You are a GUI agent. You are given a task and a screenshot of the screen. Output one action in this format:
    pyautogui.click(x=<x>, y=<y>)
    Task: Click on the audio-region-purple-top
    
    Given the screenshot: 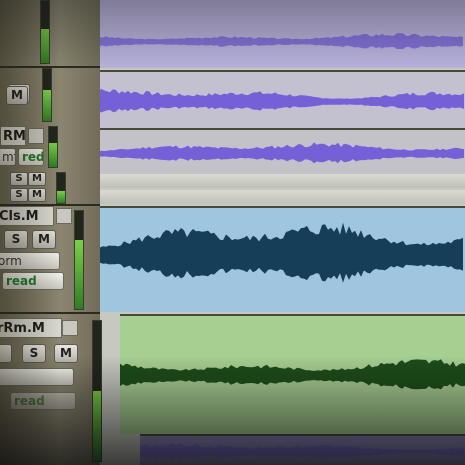 What is the action you would take?
    pyautogui.click(x=282, y=34)
    